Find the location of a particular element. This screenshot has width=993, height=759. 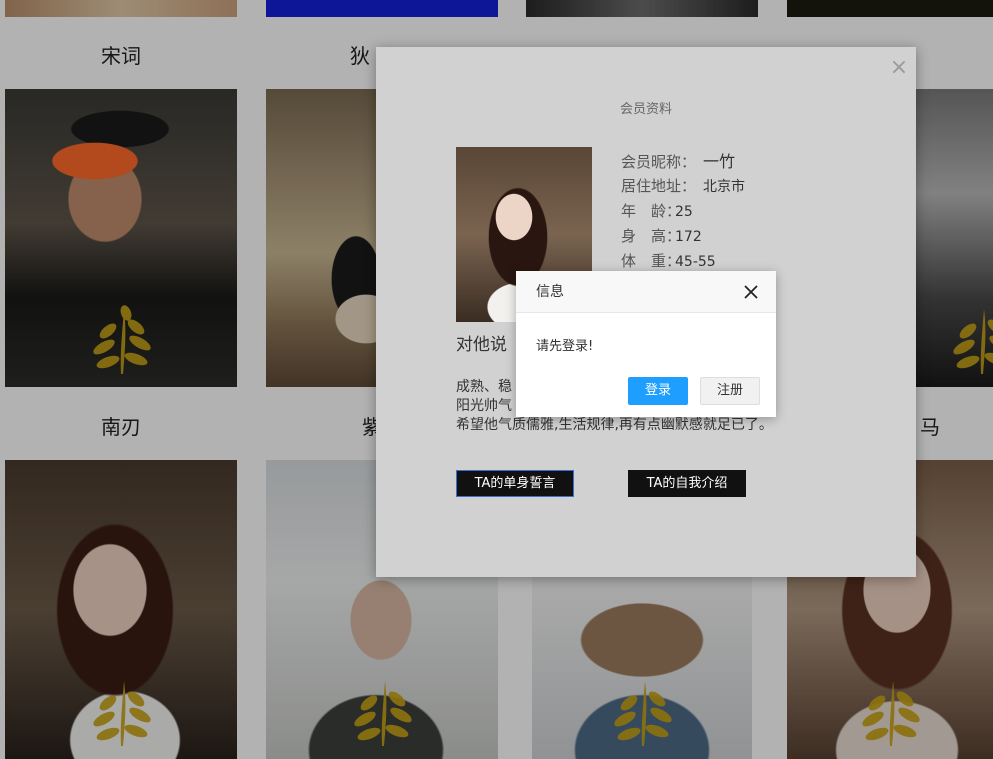

info-value: 北京市 is located at coordinates (724, 187).